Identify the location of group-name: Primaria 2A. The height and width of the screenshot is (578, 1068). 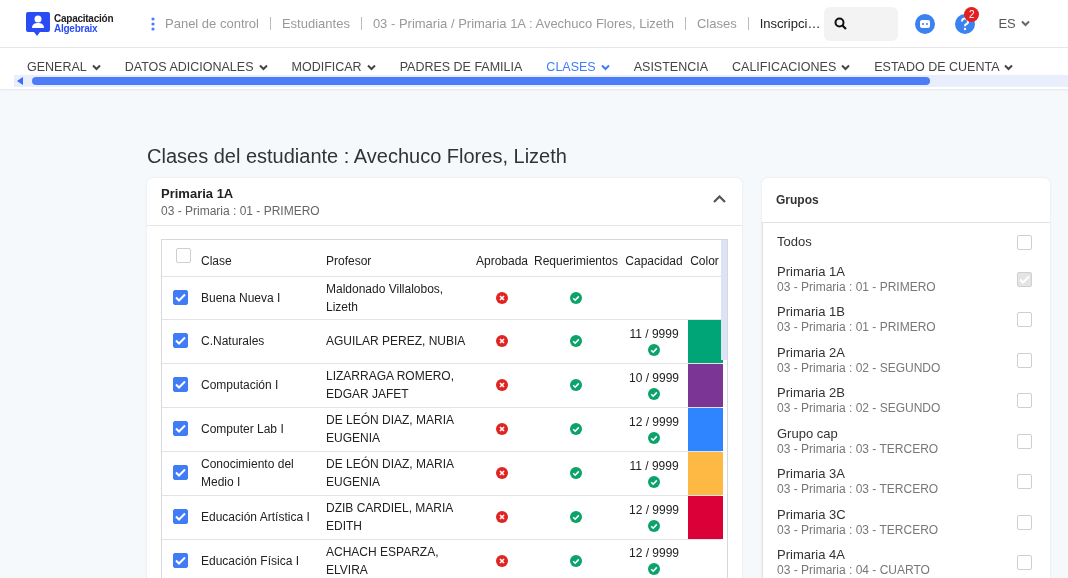
(811, 352).